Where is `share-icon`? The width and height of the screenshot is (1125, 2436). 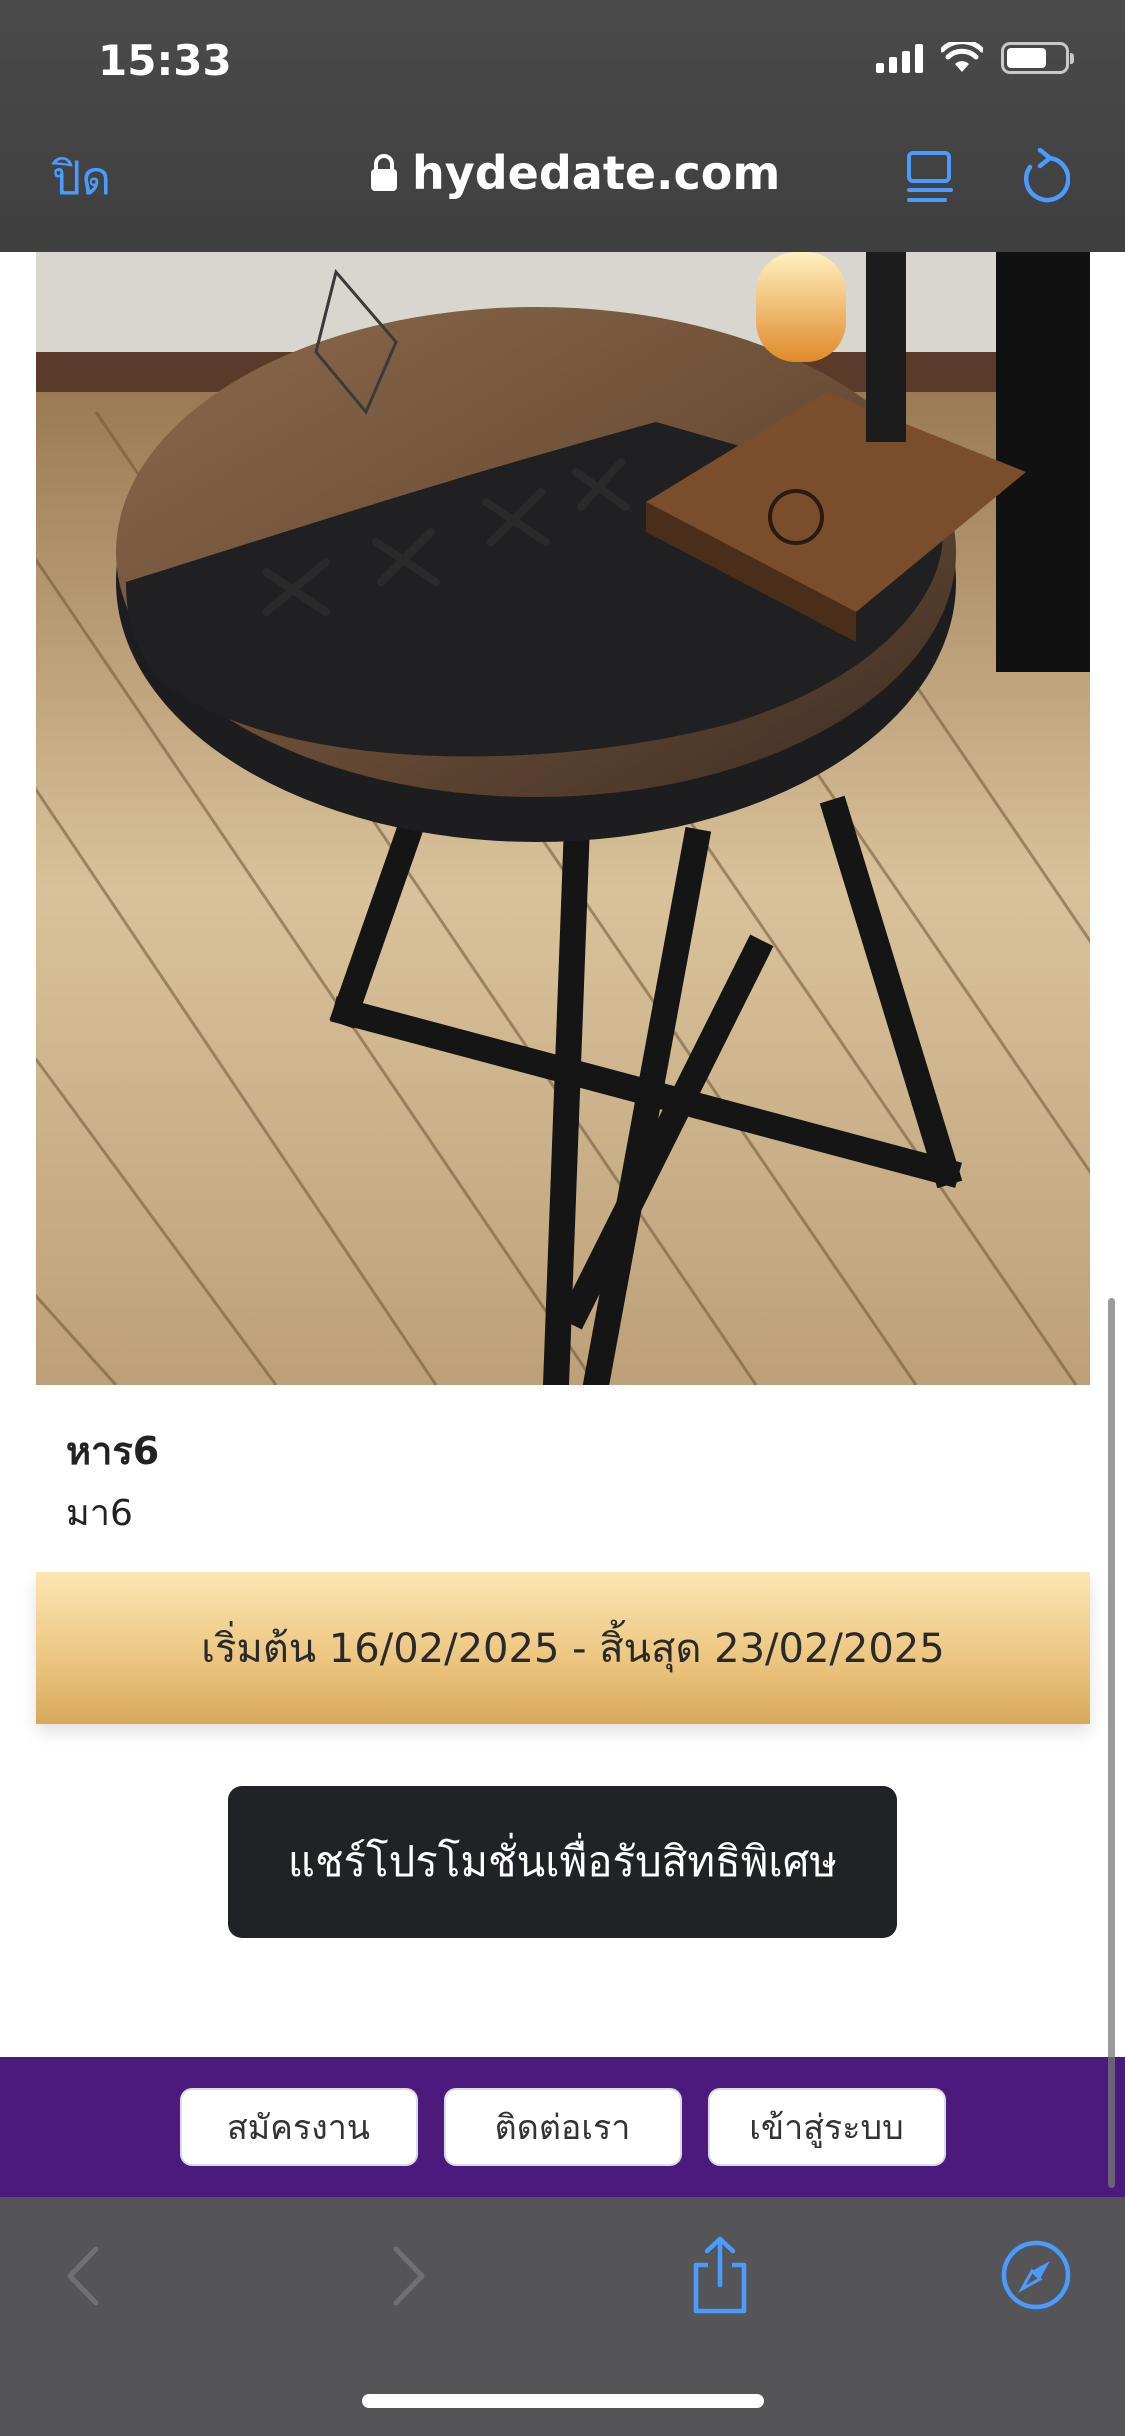
share-icon is located at coordinates (720, 2275).